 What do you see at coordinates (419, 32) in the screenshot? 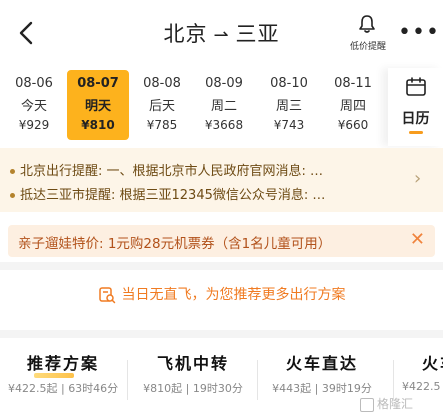
I see `more-options-icon: •••` at bounding box center [419, 32].